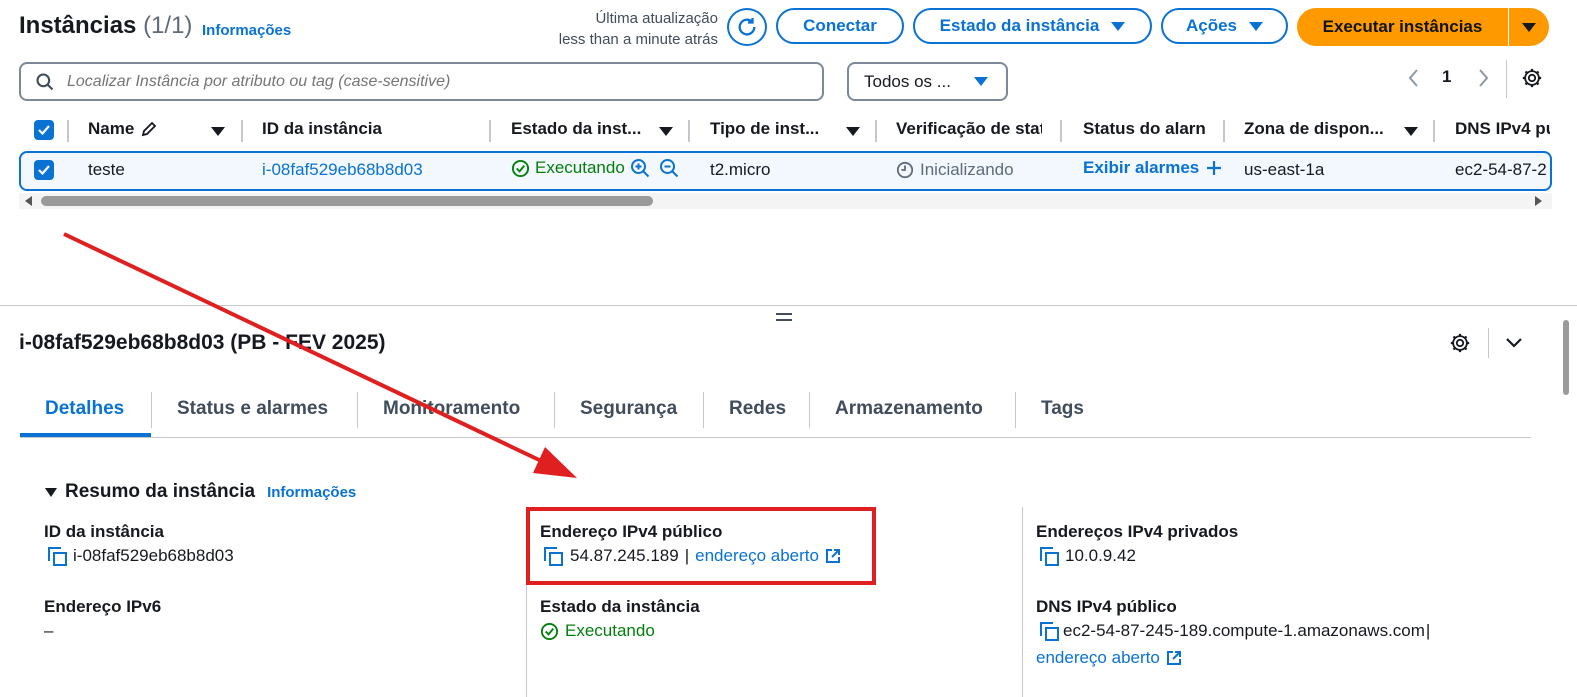 Image resolution: width=1577 pixels, height=697 pixels. I want to click on page-number: 1, so click(1446, 77).